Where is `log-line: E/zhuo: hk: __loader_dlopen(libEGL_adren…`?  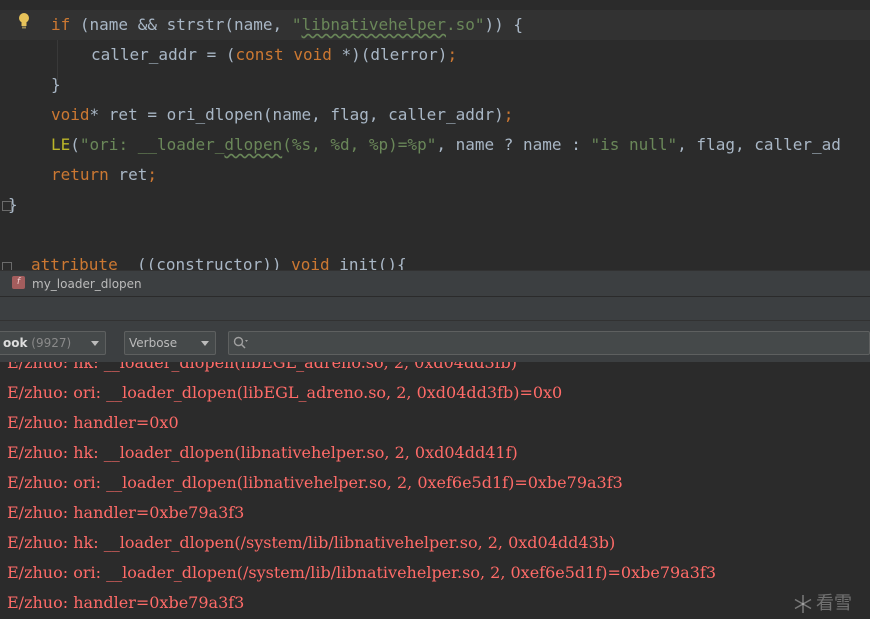 log-line: E/zhuo: hk: __loader_dlopen(libEGL_adren… is located at coordinates (262, 367).